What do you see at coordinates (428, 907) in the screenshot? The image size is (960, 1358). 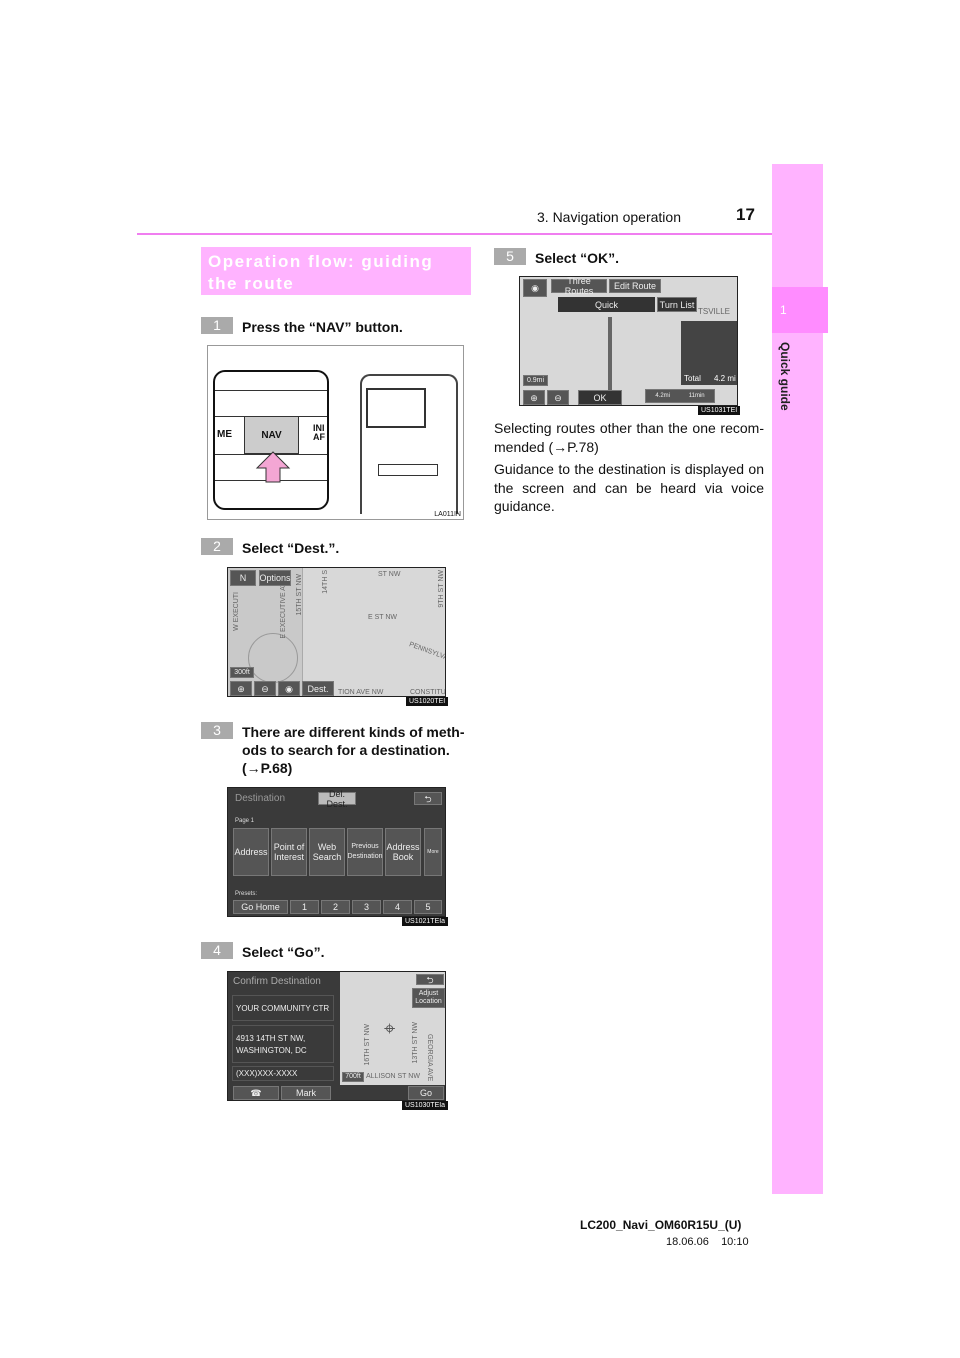 I see `preset-button: 5` at bounding box center [428, 907].